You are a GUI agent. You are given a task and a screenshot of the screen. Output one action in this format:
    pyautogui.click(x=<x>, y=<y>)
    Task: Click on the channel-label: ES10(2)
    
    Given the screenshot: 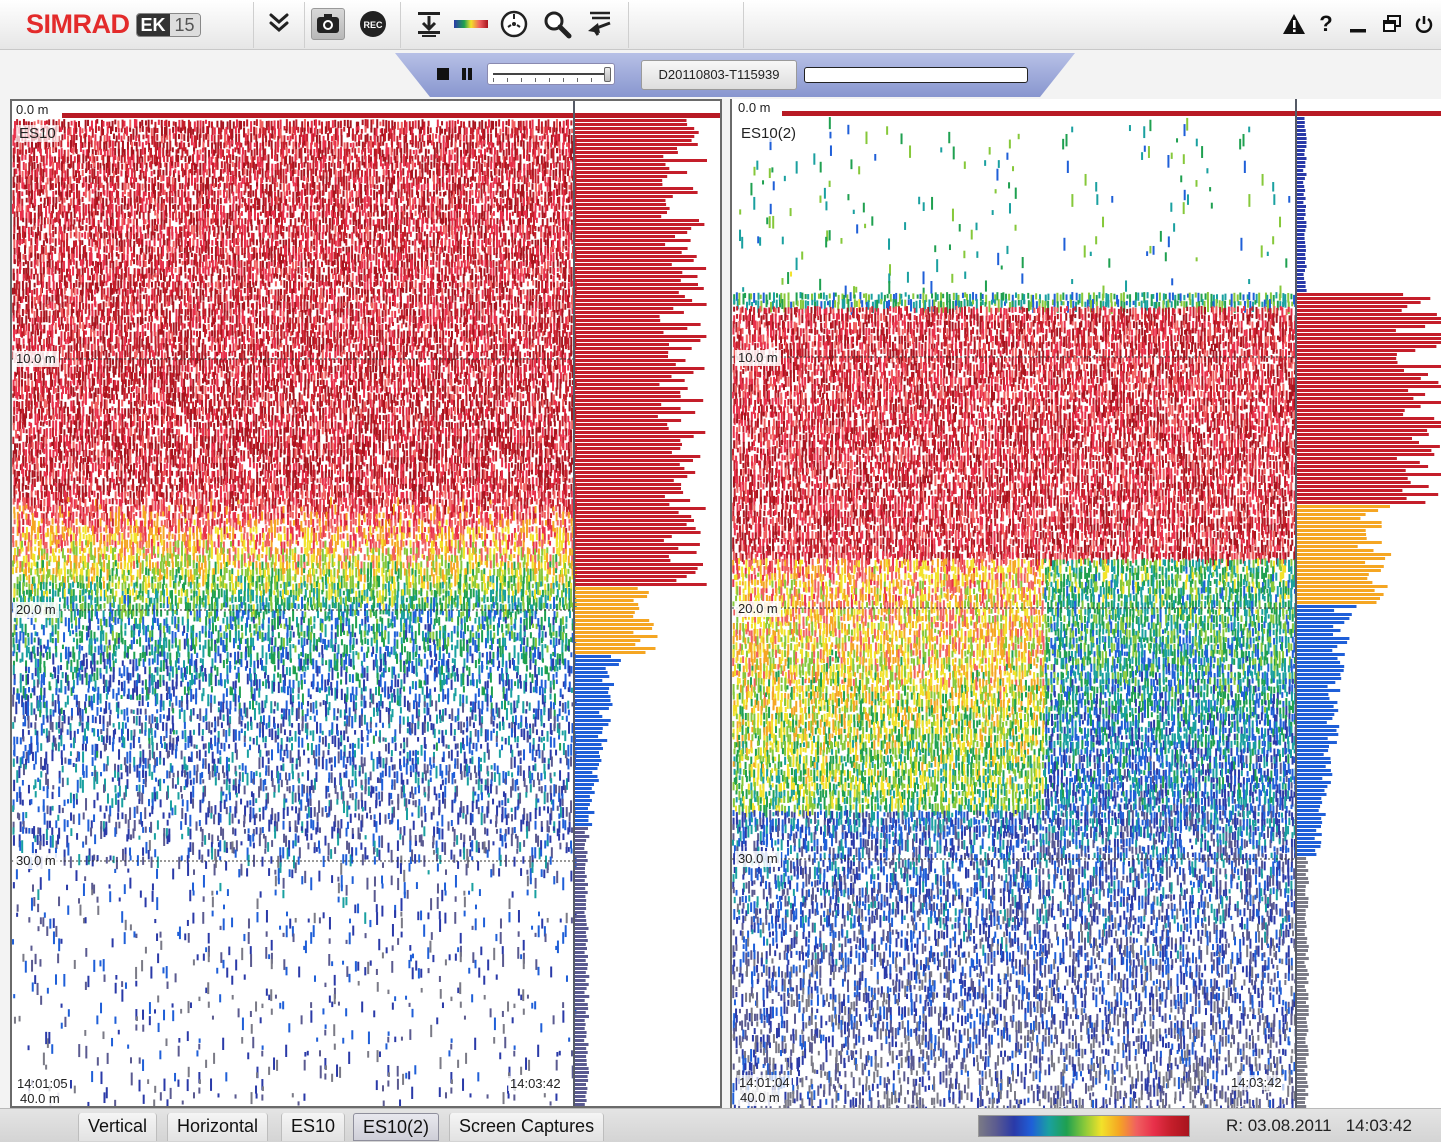 What is the action you would take?
    pyautogui.click(x=769, y=133)
    